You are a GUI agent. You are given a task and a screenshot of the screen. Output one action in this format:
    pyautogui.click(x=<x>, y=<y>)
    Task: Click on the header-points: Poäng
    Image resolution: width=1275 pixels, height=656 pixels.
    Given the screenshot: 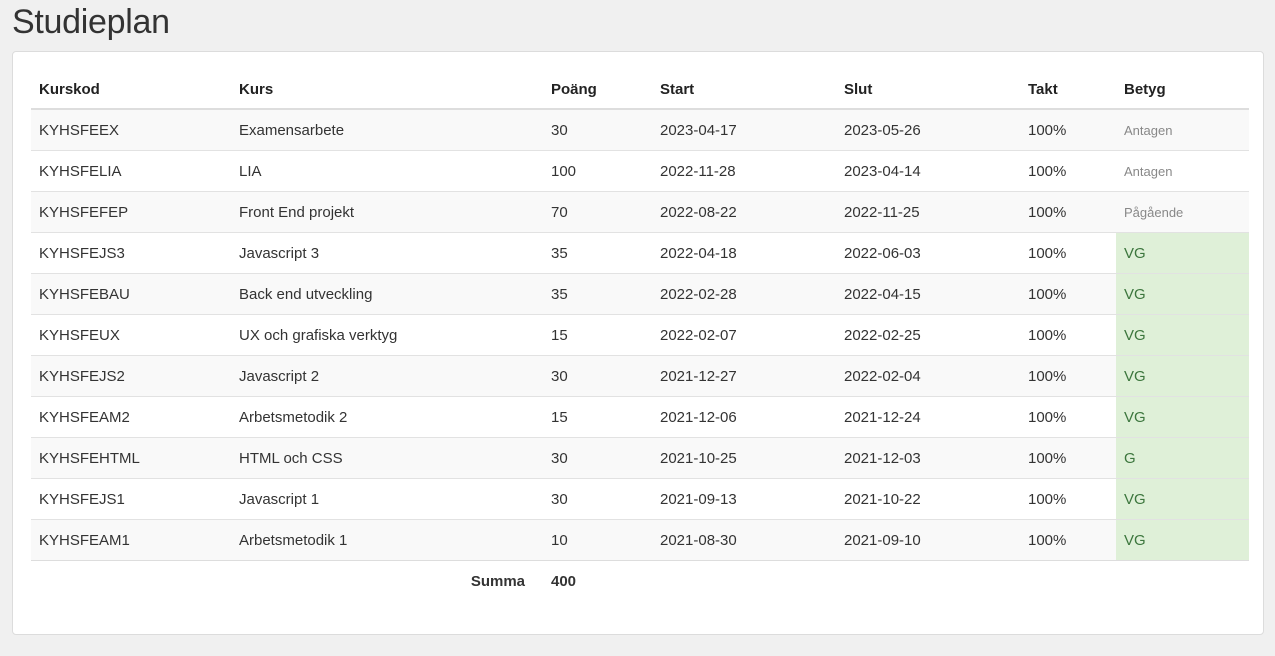 What is the action you would take?
    pyautogui.click(x=597, y=90)
    